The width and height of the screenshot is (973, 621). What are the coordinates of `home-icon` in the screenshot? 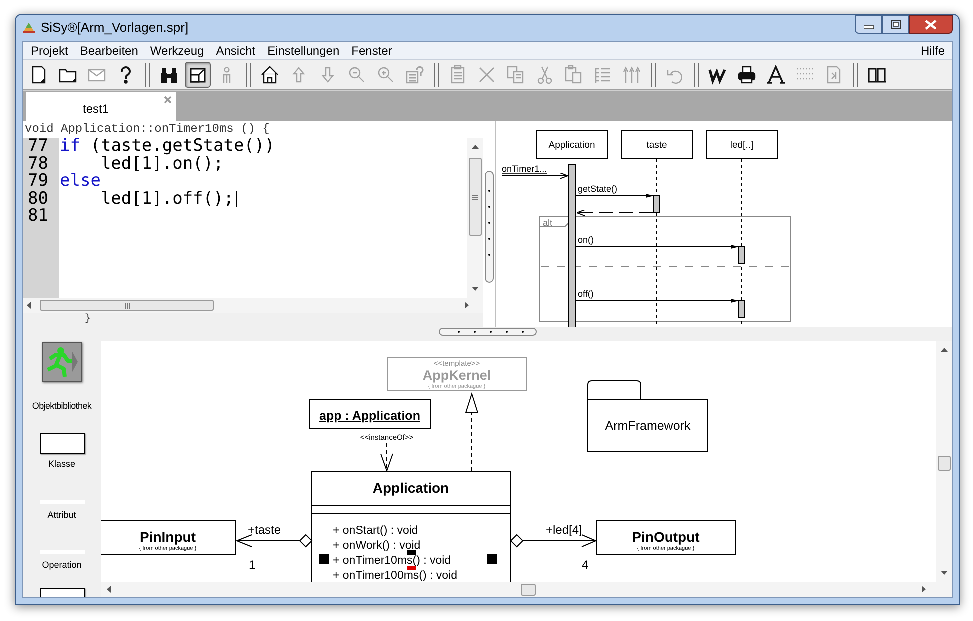 It's located at (270, 74).